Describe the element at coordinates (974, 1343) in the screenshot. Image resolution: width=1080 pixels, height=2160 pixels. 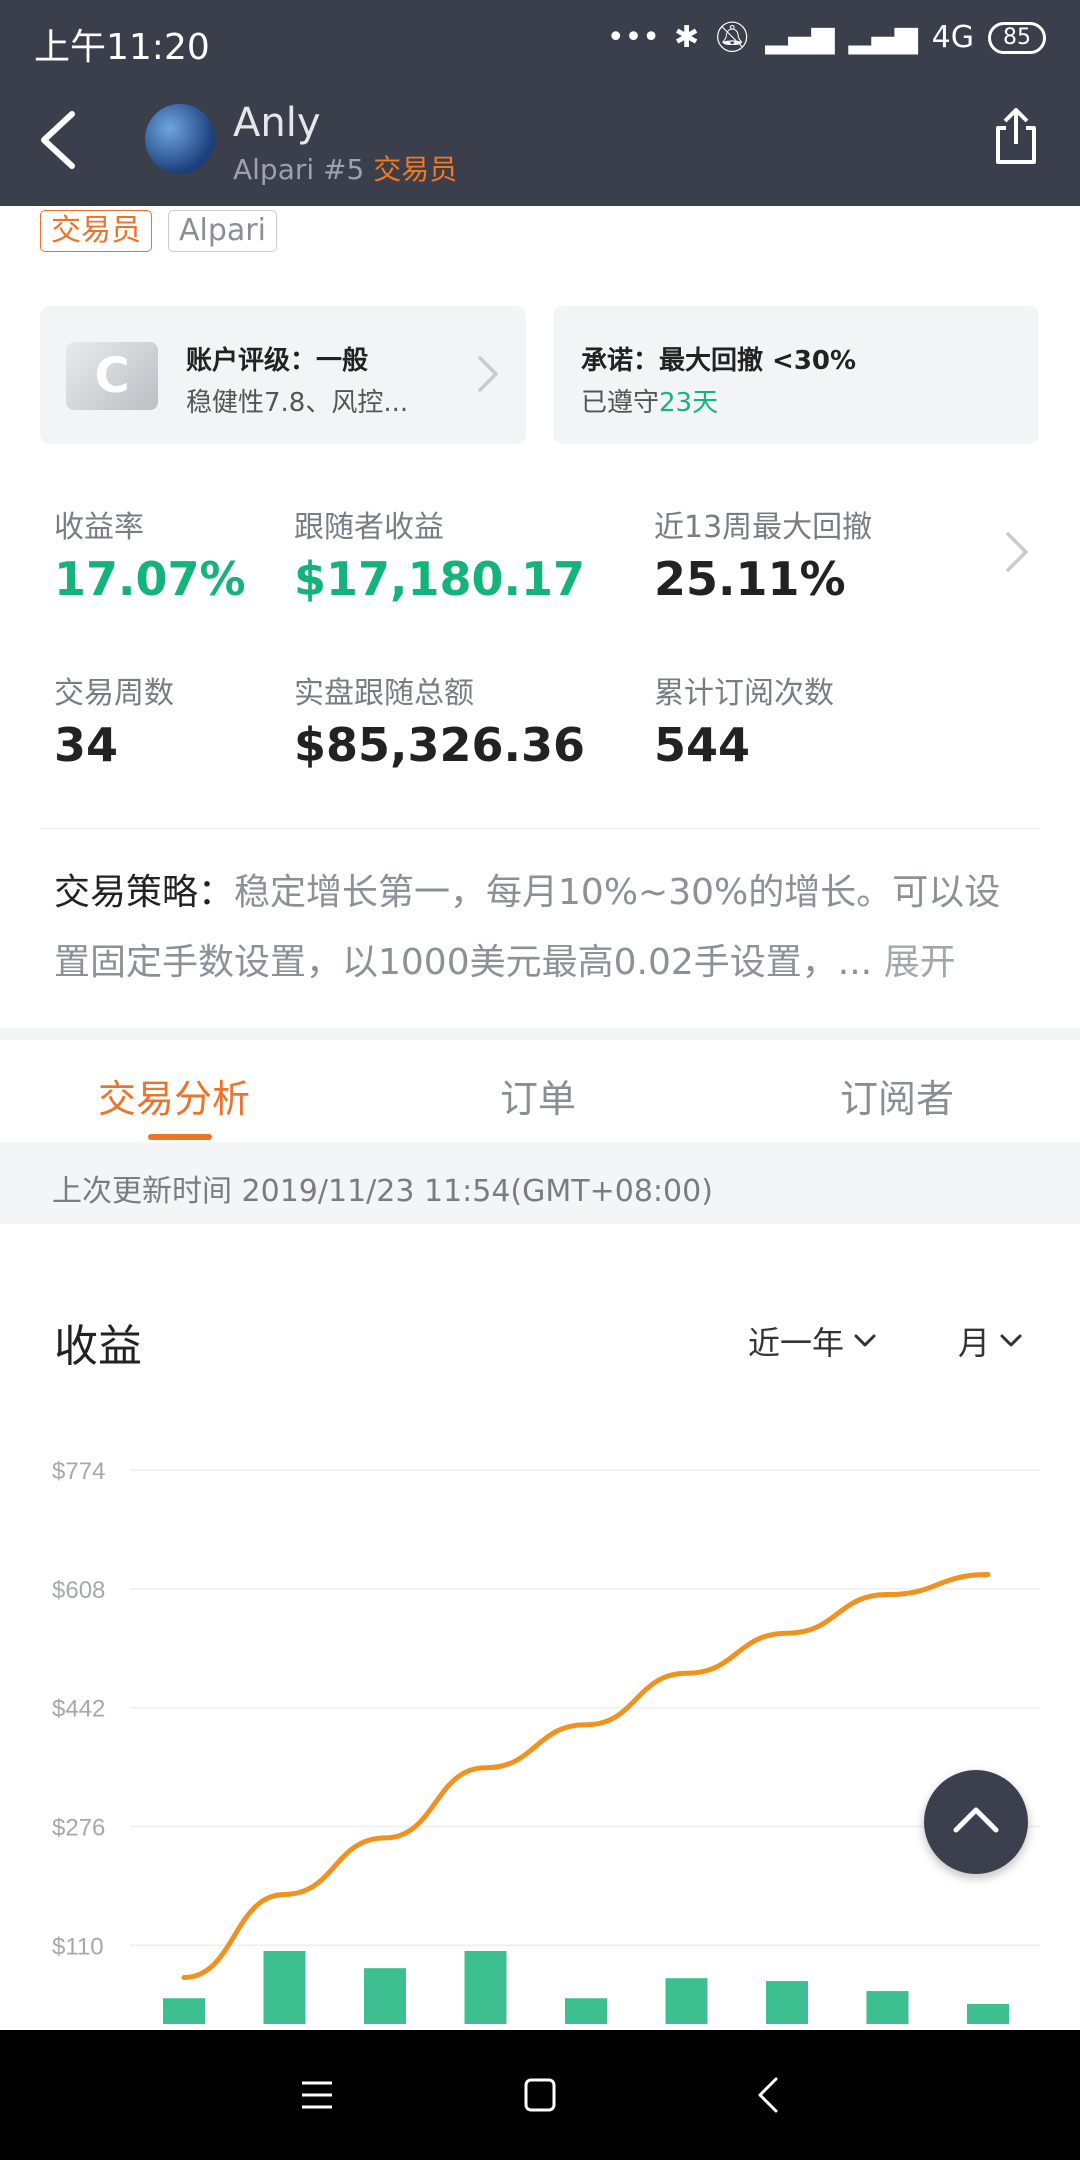
I see `granularity-value: 月` at that location.